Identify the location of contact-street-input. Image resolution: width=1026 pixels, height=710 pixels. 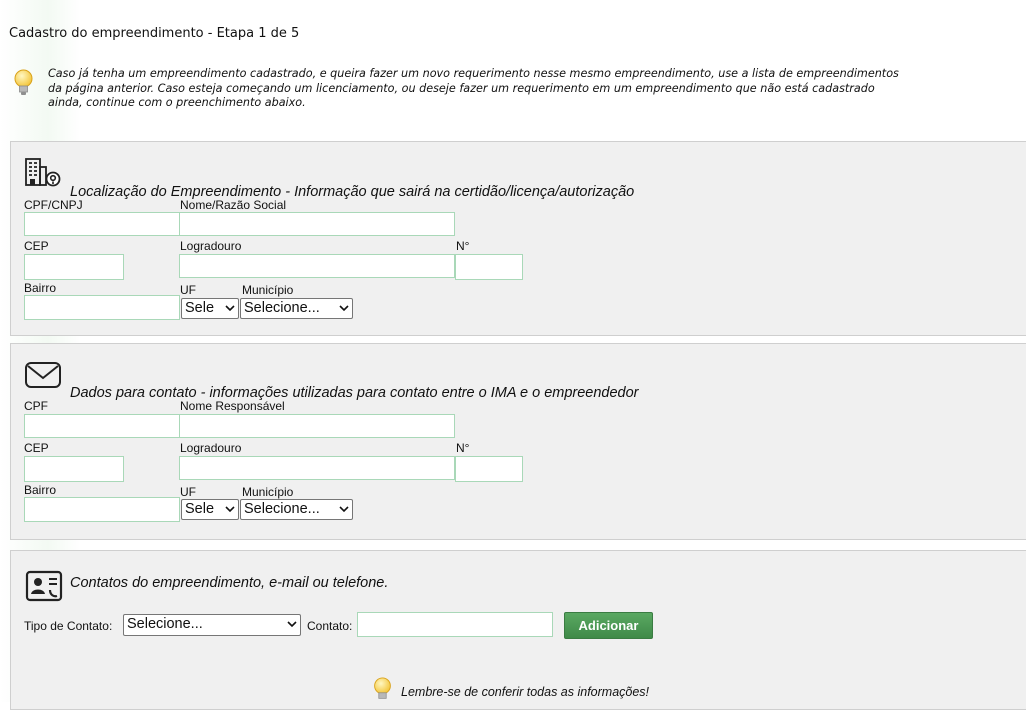
(317, 468).